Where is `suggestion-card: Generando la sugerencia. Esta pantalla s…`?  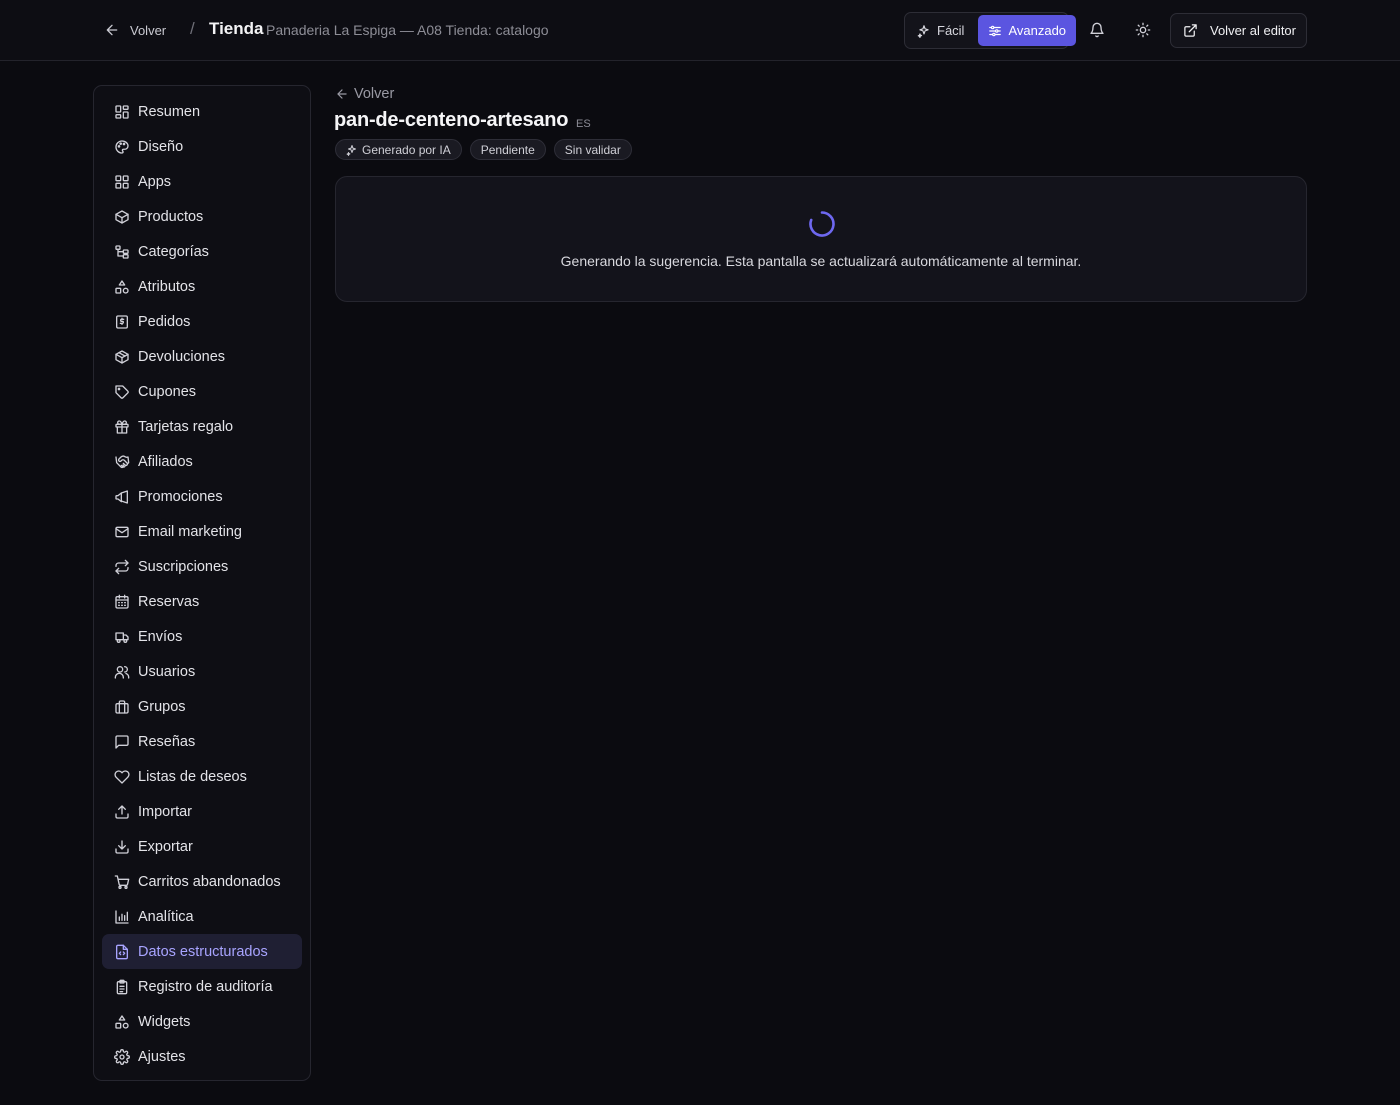 suggestion-card: Generando la sugerencia. Esta pantalla s… is located at coordinates (821, 239).